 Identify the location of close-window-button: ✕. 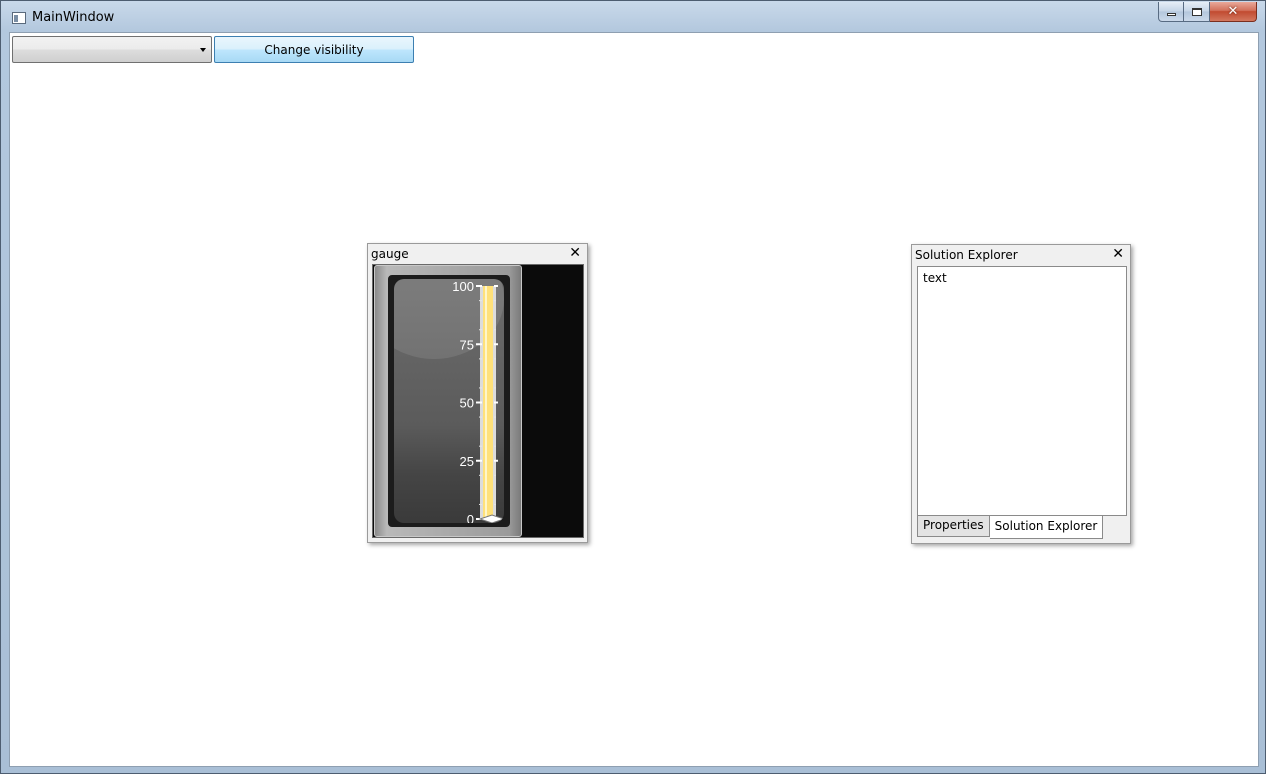
(1233, 12).